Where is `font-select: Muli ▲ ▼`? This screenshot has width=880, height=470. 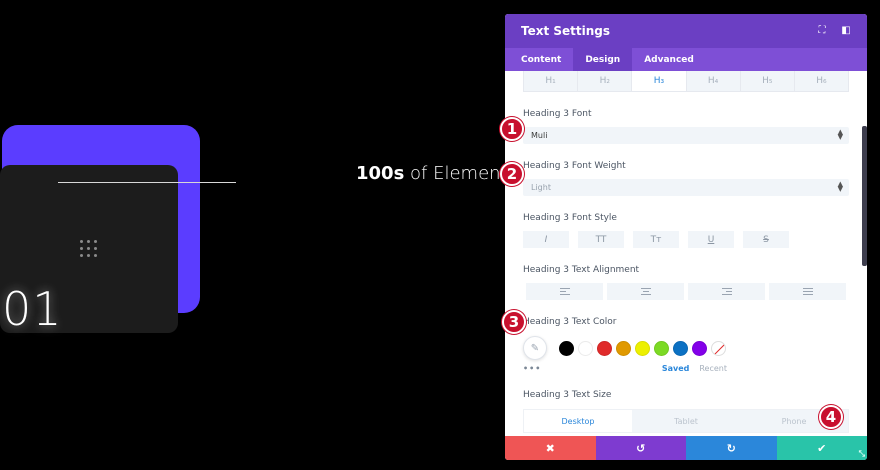 font-select: Muli ▲ ▼ is located at coordinates (686, 135).